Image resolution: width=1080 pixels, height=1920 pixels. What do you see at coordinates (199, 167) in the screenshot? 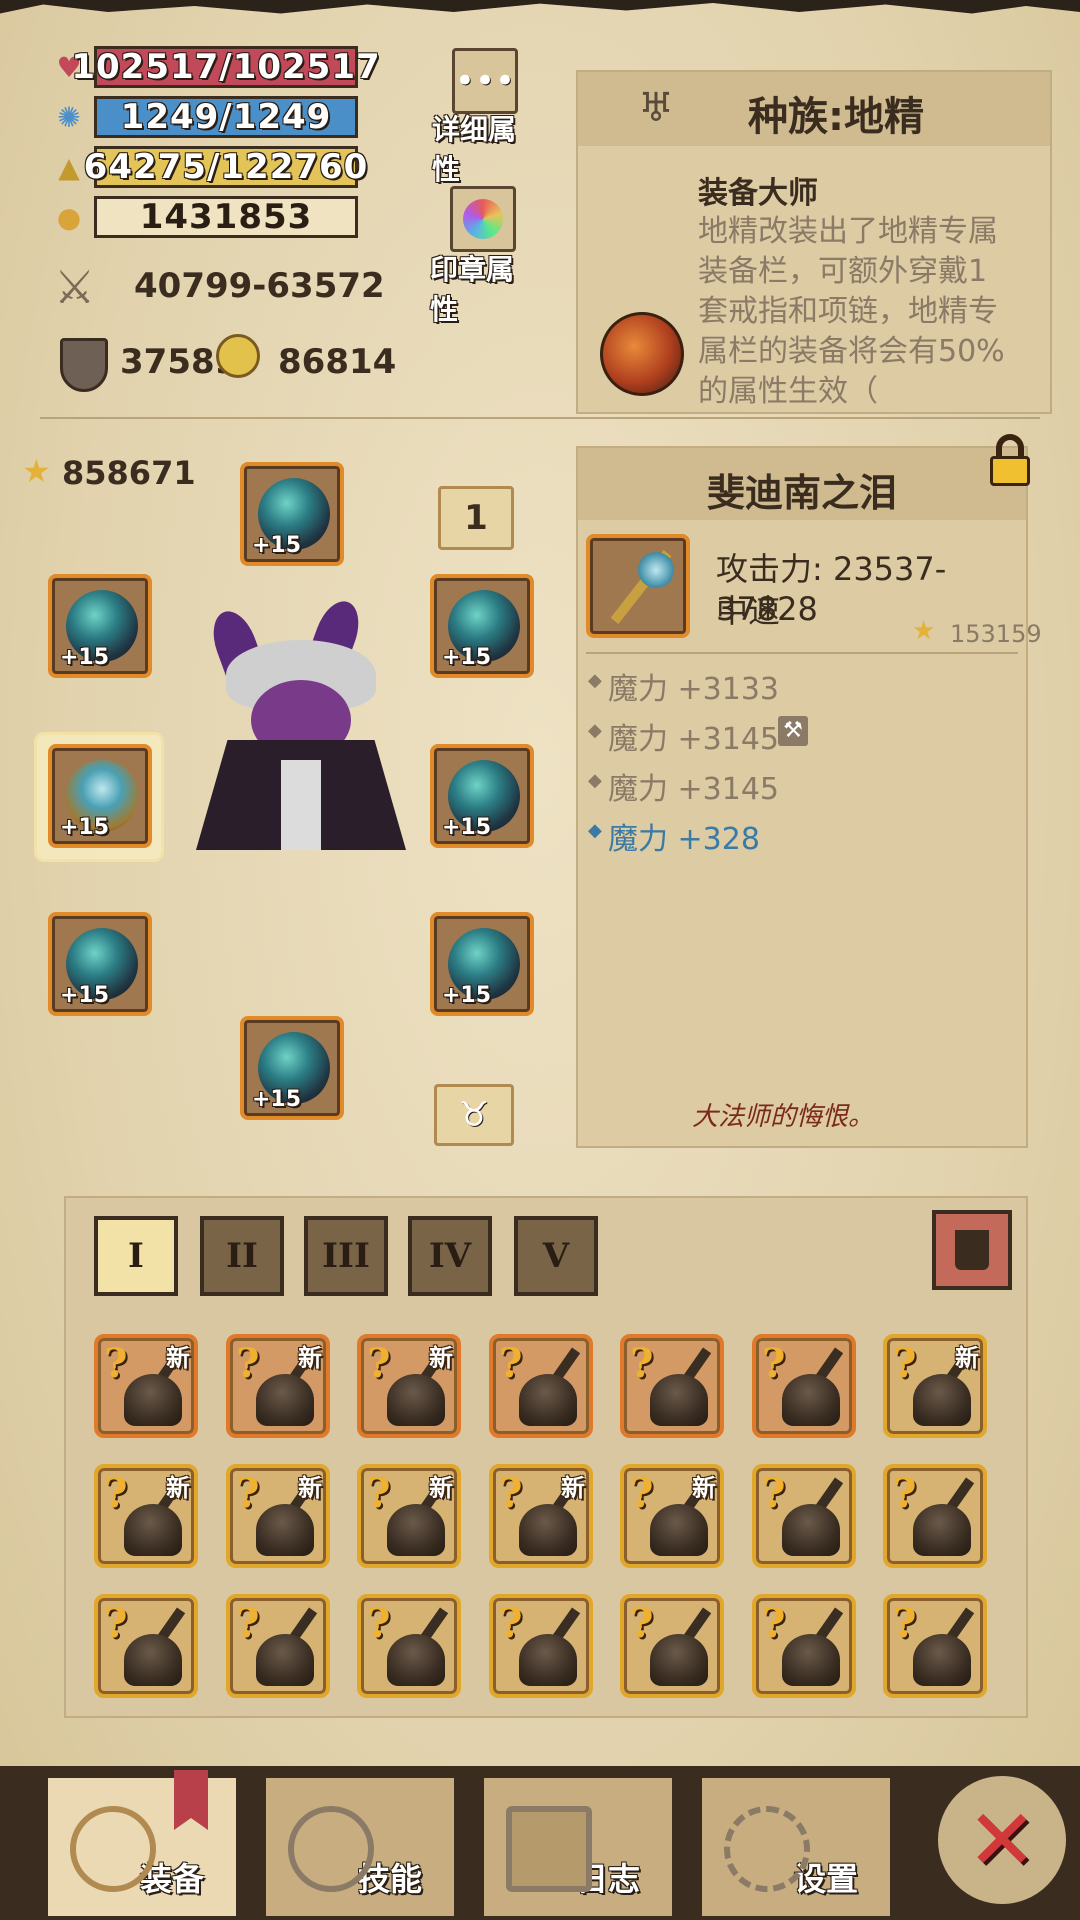
I see `exp-fill-overlay` at bounding box center [199, 167].